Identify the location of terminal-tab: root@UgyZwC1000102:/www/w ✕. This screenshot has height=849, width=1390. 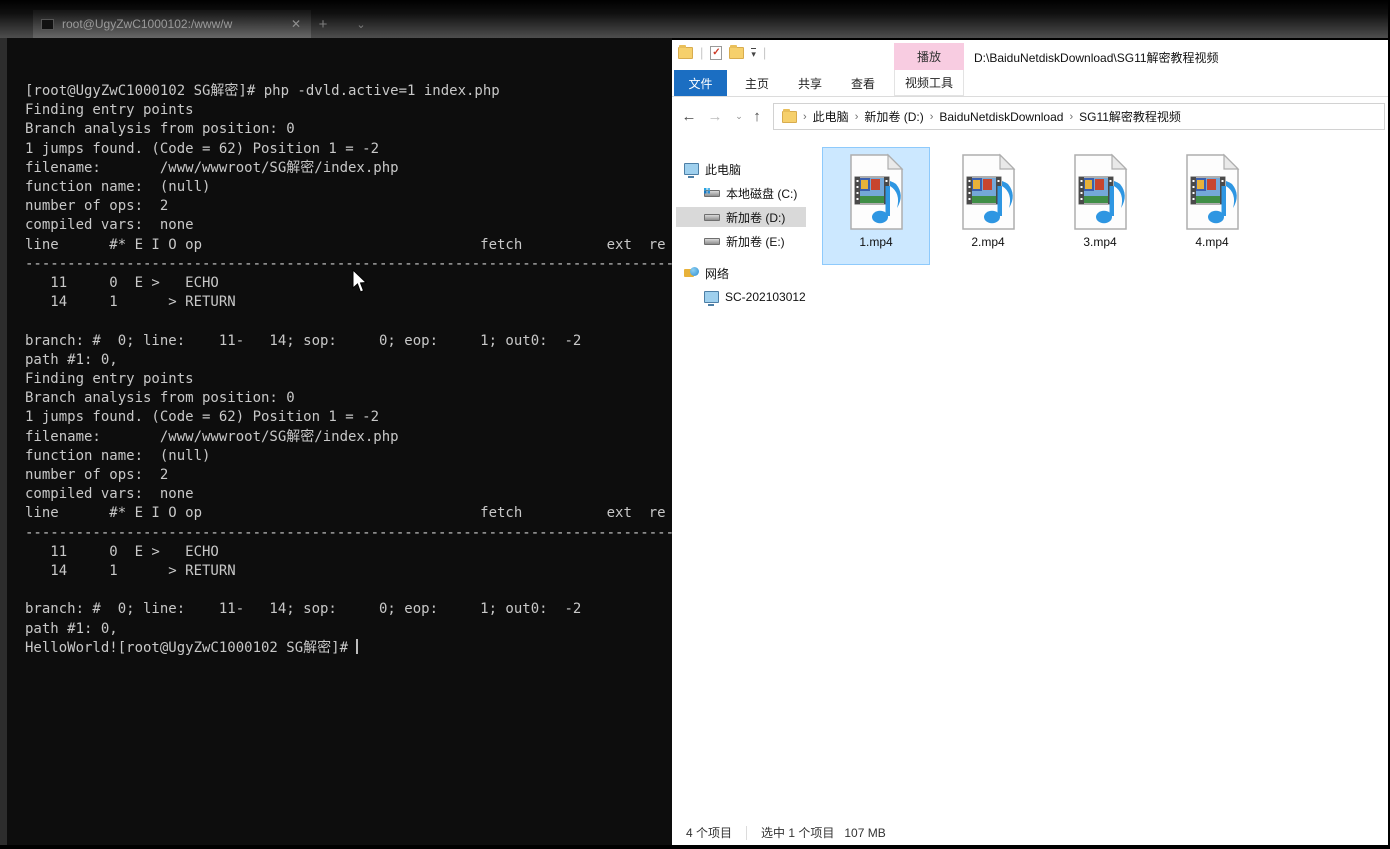
(172, 24).